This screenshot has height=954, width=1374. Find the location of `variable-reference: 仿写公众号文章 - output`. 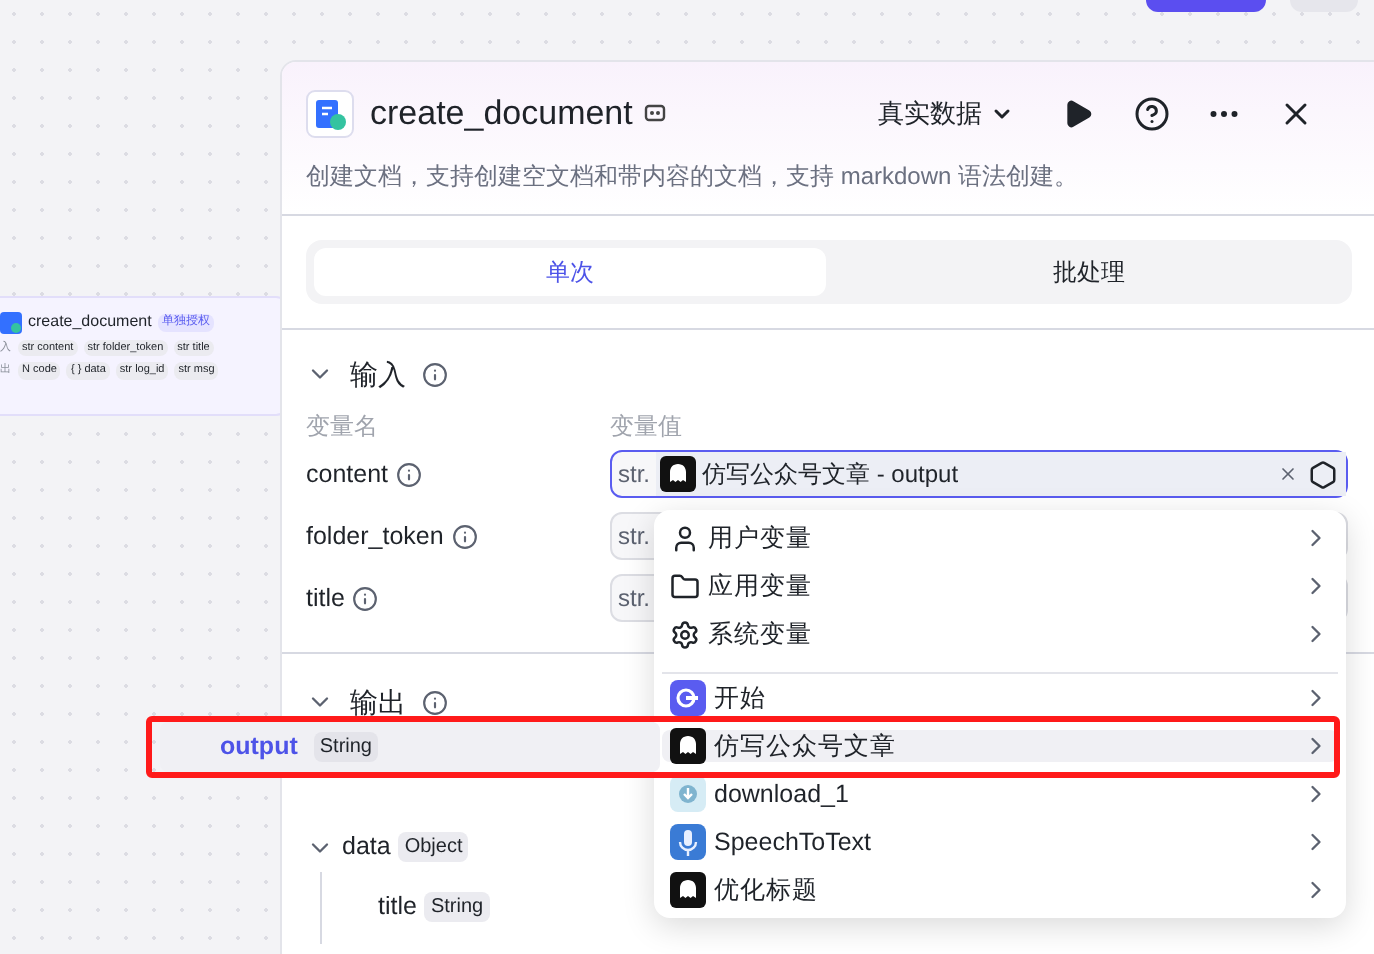

variable-reference: 仿写公众号文章 - output is located at coordinates (830, 475).